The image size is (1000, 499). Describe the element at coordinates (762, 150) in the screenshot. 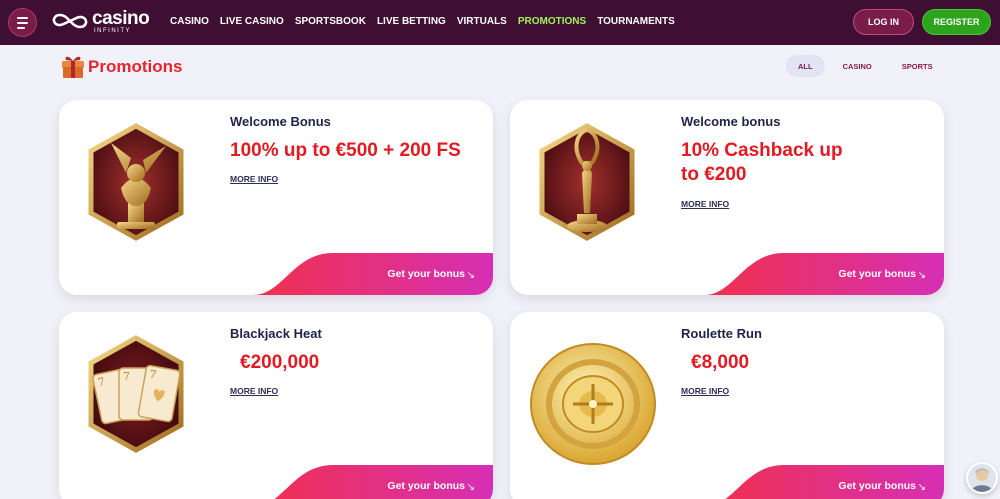

I see `promotion-value: 10% Cashback up` at that location.